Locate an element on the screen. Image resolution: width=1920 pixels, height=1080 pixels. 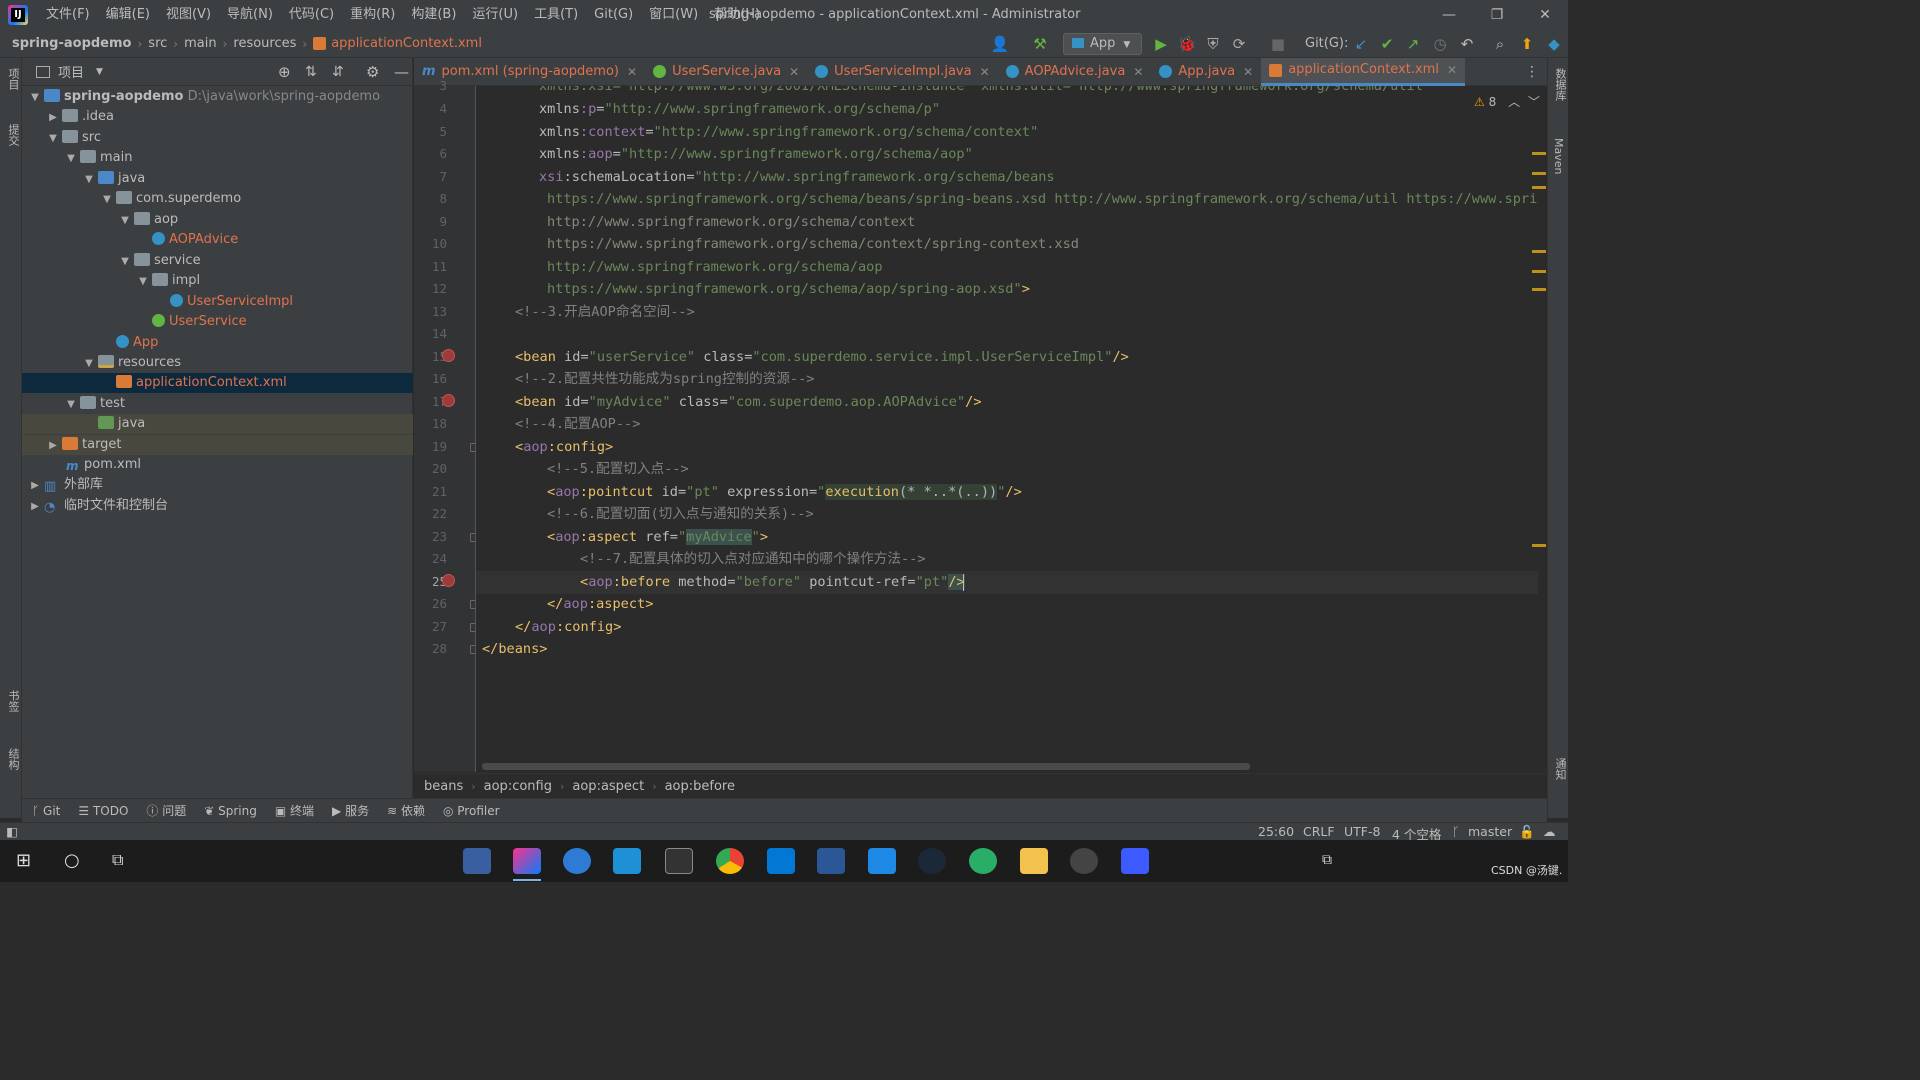
video-app-icon is located at coordinates (1135, 861).